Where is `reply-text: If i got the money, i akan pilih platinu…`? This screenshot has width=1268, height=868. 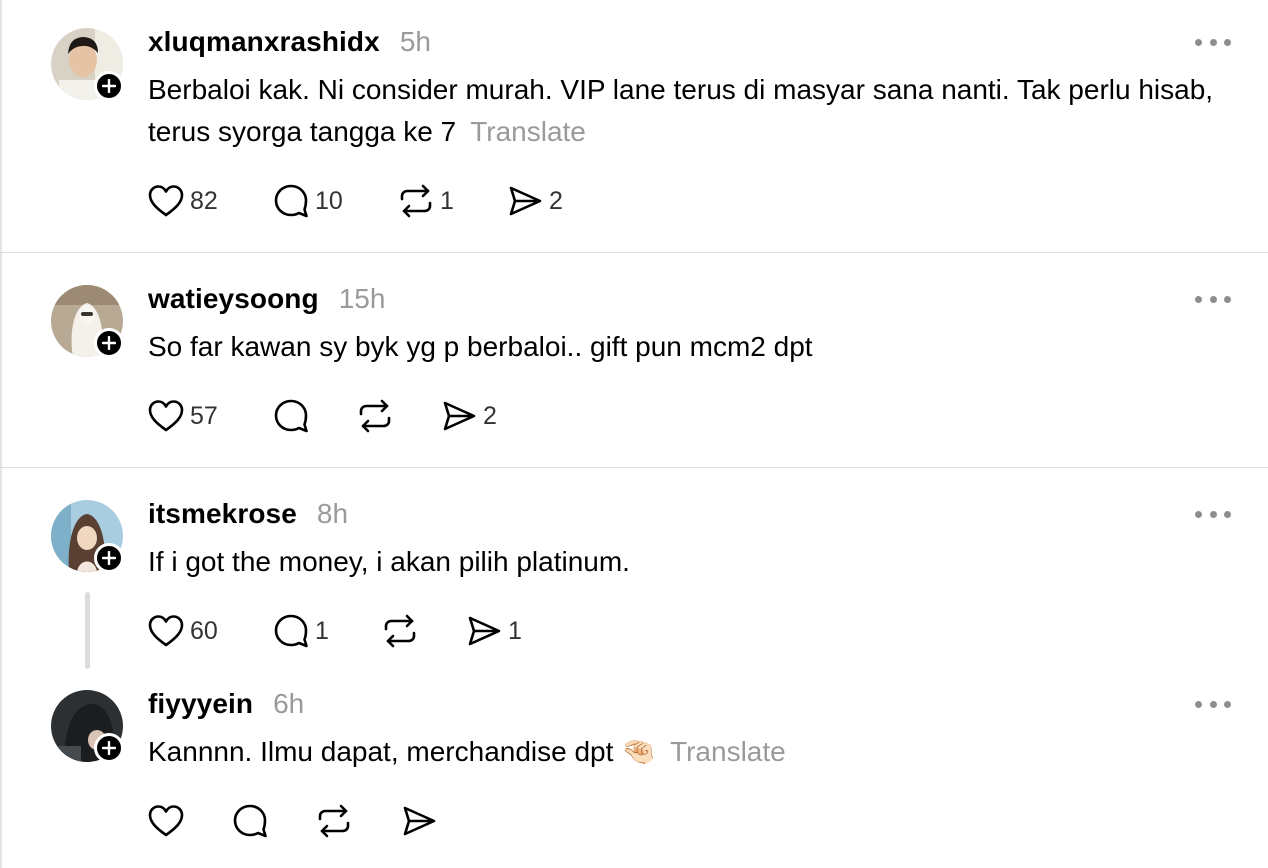
reply-text: If i got the money, i akan pilih platinu… is located at coordinates (389, 561).